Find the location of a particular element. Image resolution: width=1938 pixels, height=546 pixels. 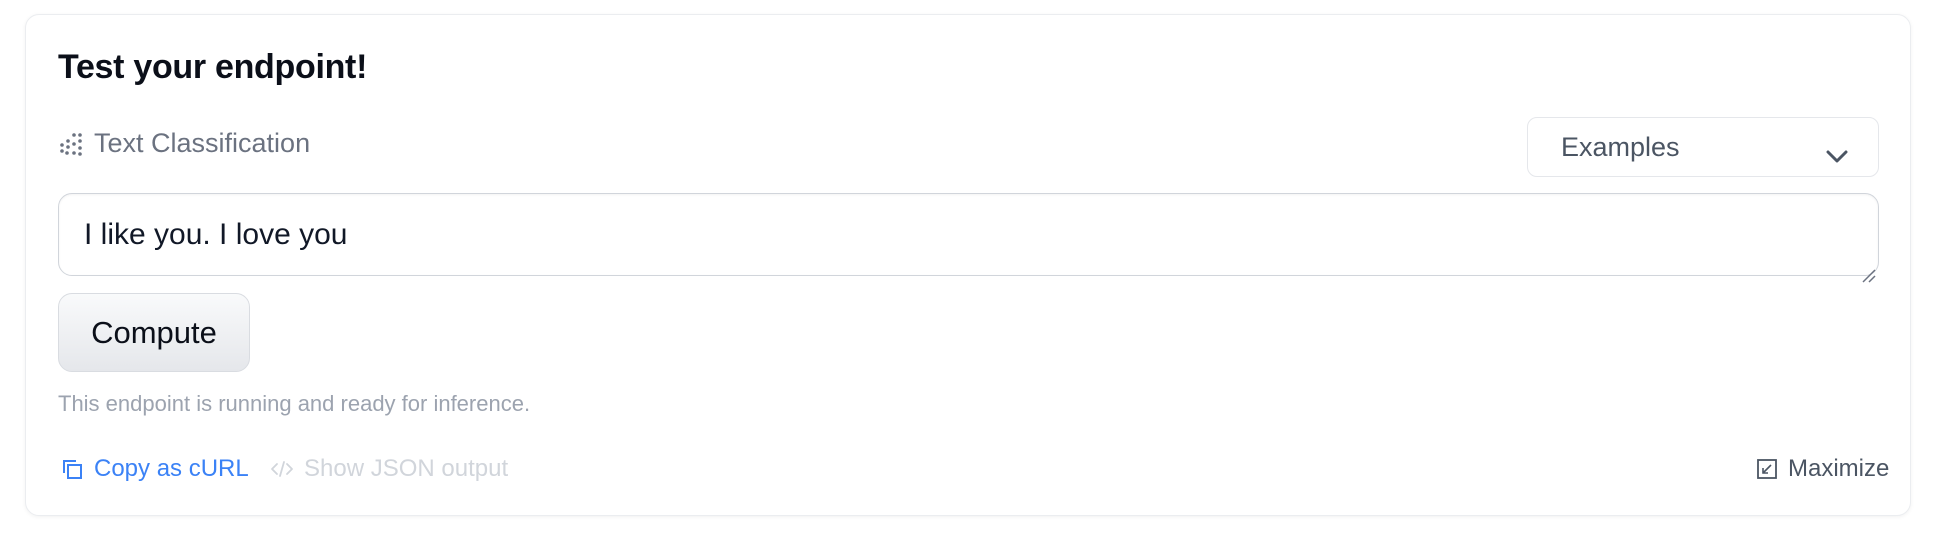

task-label: Text Classification is located at coordinates (202, 143).